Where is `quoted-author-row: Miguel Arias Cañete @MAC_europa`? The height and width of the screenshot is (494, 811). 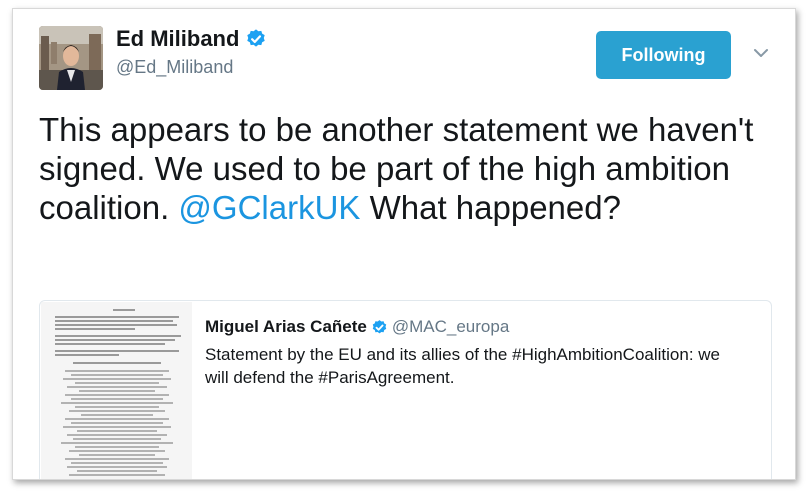
quoted-author-row: Miguel Arias Cañete @MAC_europa is located at coordinates (357, 327).